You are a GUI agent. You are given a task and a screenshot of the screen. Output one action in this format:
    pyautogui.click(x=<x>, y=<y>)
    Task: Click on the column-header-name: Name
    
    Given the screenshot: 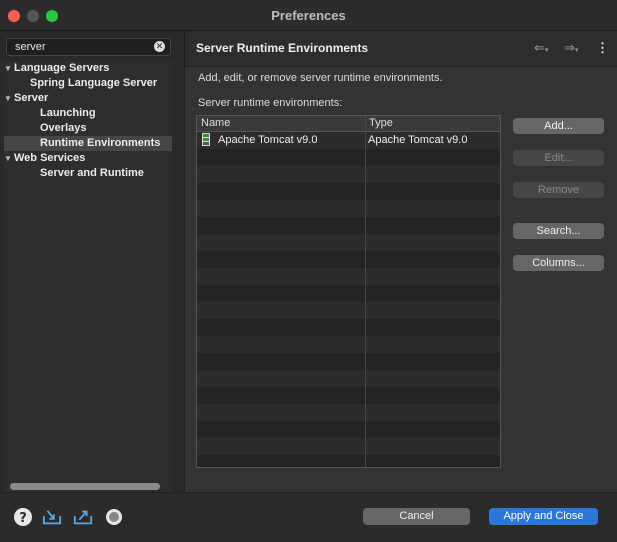 What is the action you would take?
    pyautogui.click(x=215, y=123)
    